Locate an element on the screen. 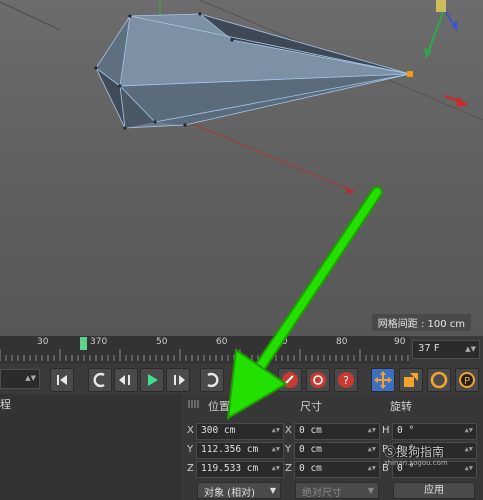 The width and height of the screenshot is (483, 500). position-x-value: 300 cm is located at coordinates (218, 430).